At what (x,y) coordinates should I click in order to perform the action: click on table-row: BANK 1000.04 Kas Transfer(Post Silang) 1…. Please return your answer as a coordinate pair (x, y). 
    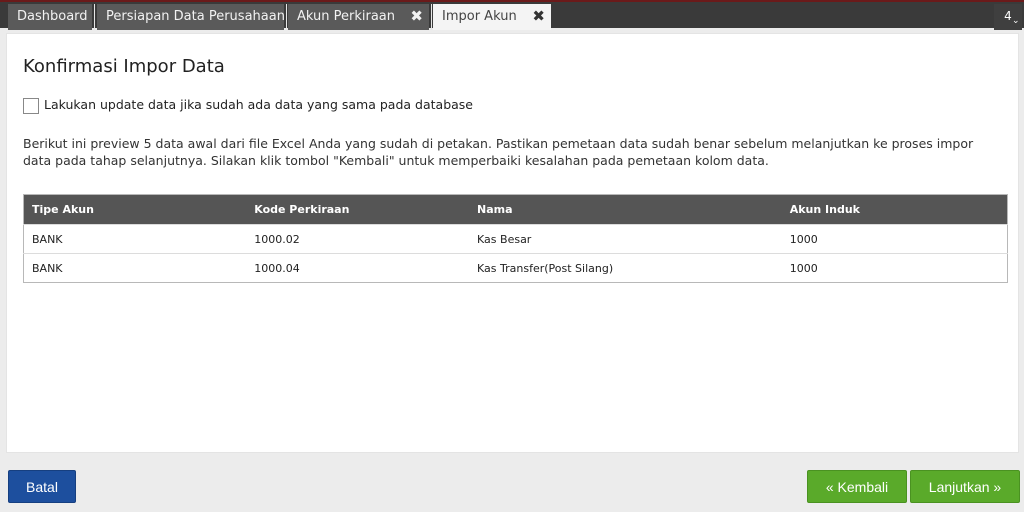
    Looking at the image, I should click on (515, 268).